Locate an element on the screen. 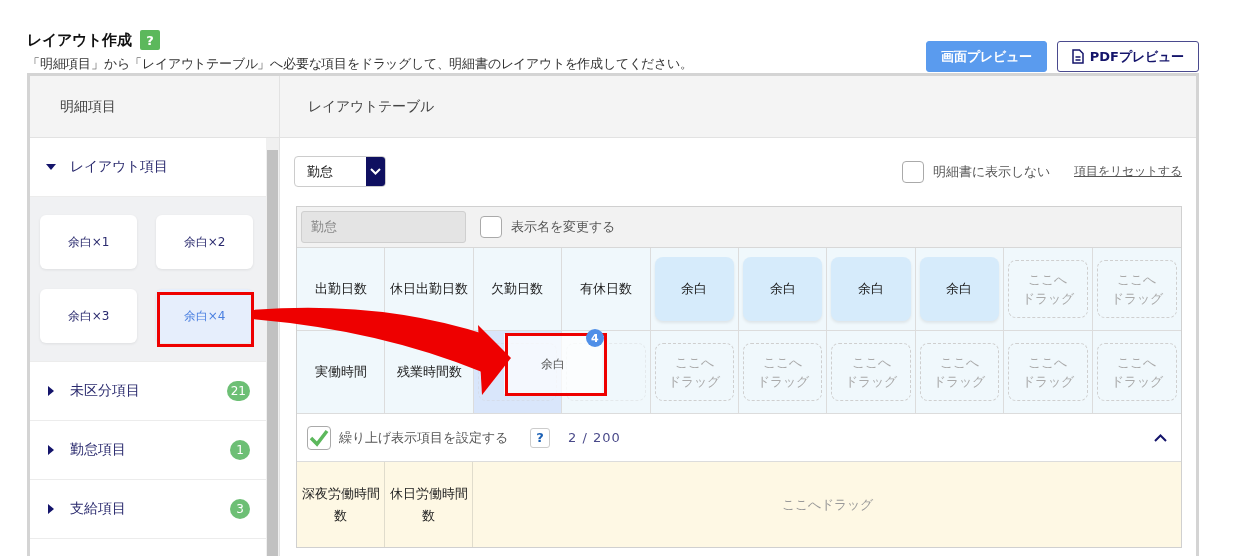  item-label: 実働時間 is located at coordinates (340, 372).